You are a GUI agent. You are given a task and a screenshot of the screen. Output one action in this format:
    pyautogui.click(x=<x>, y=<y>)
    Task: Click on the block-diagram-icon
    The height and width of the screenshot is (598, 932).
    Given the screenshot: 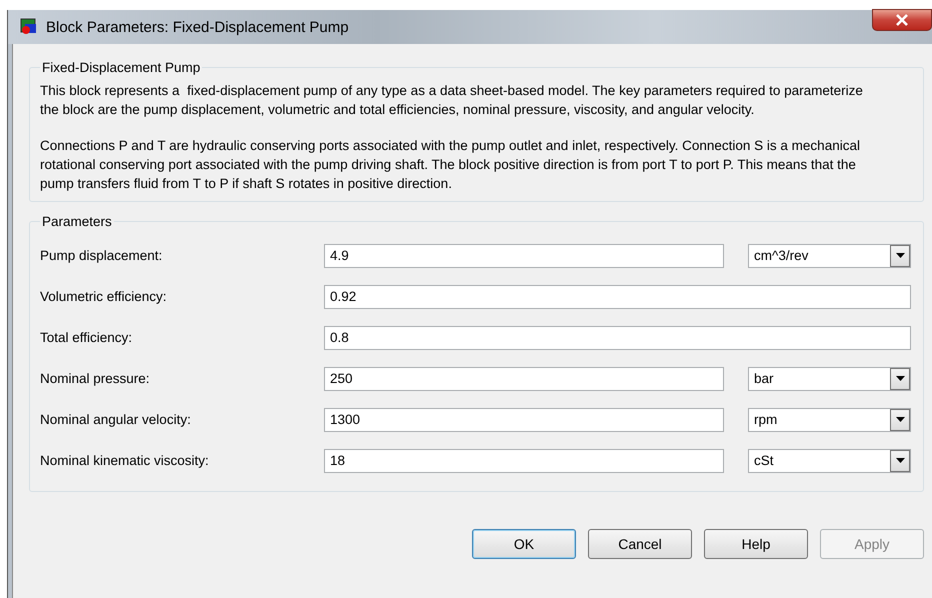 What is the action you would take?
    pyautogui.click(x=29, y=27)
    